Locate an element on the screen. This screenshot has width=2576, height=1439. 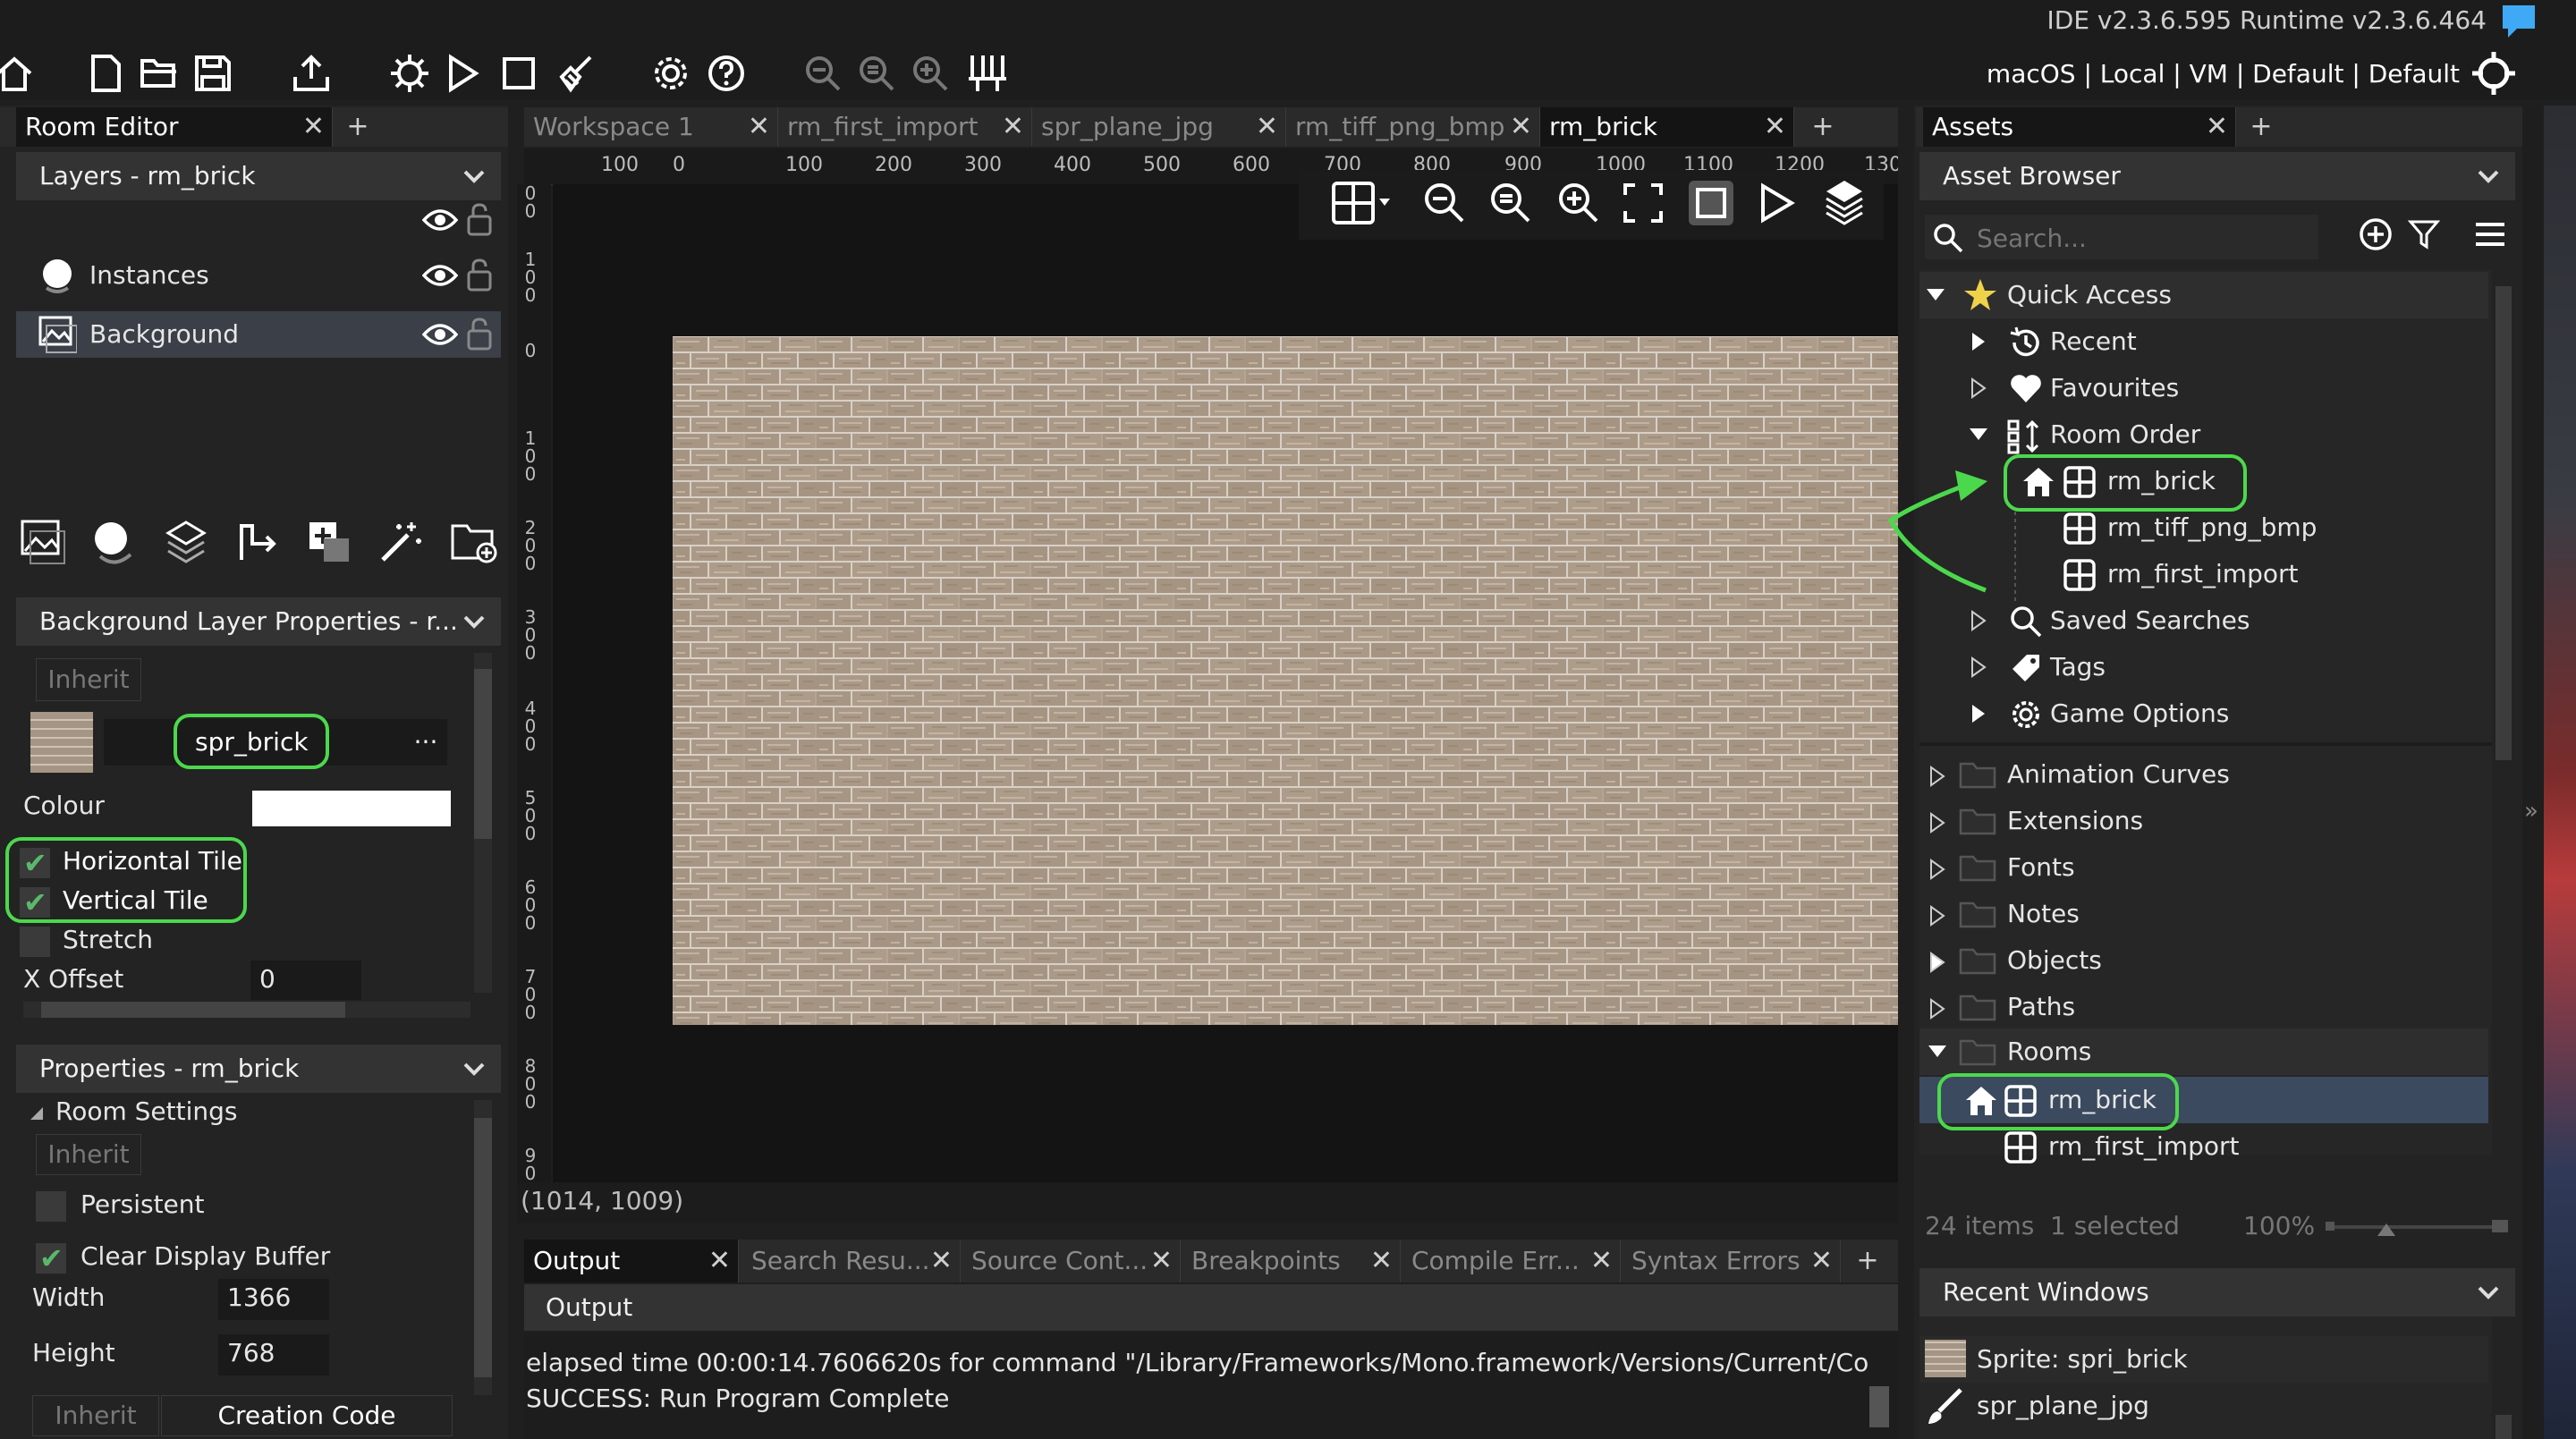
target-icon is located at coordinates (2493, 74).